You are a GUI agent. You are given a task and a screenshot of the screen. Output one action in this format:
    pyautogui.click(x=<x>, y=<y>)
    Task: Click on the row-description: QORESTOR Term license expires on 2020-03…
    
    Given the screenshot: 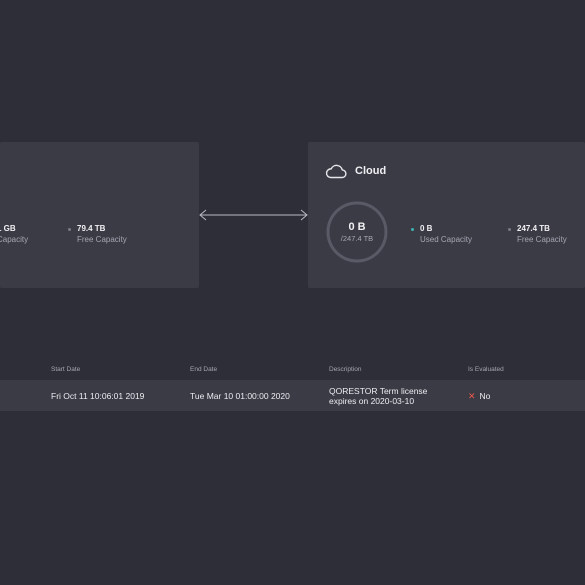 What is the action you would take?
    pyautogui.click(x=378, y=396)
    